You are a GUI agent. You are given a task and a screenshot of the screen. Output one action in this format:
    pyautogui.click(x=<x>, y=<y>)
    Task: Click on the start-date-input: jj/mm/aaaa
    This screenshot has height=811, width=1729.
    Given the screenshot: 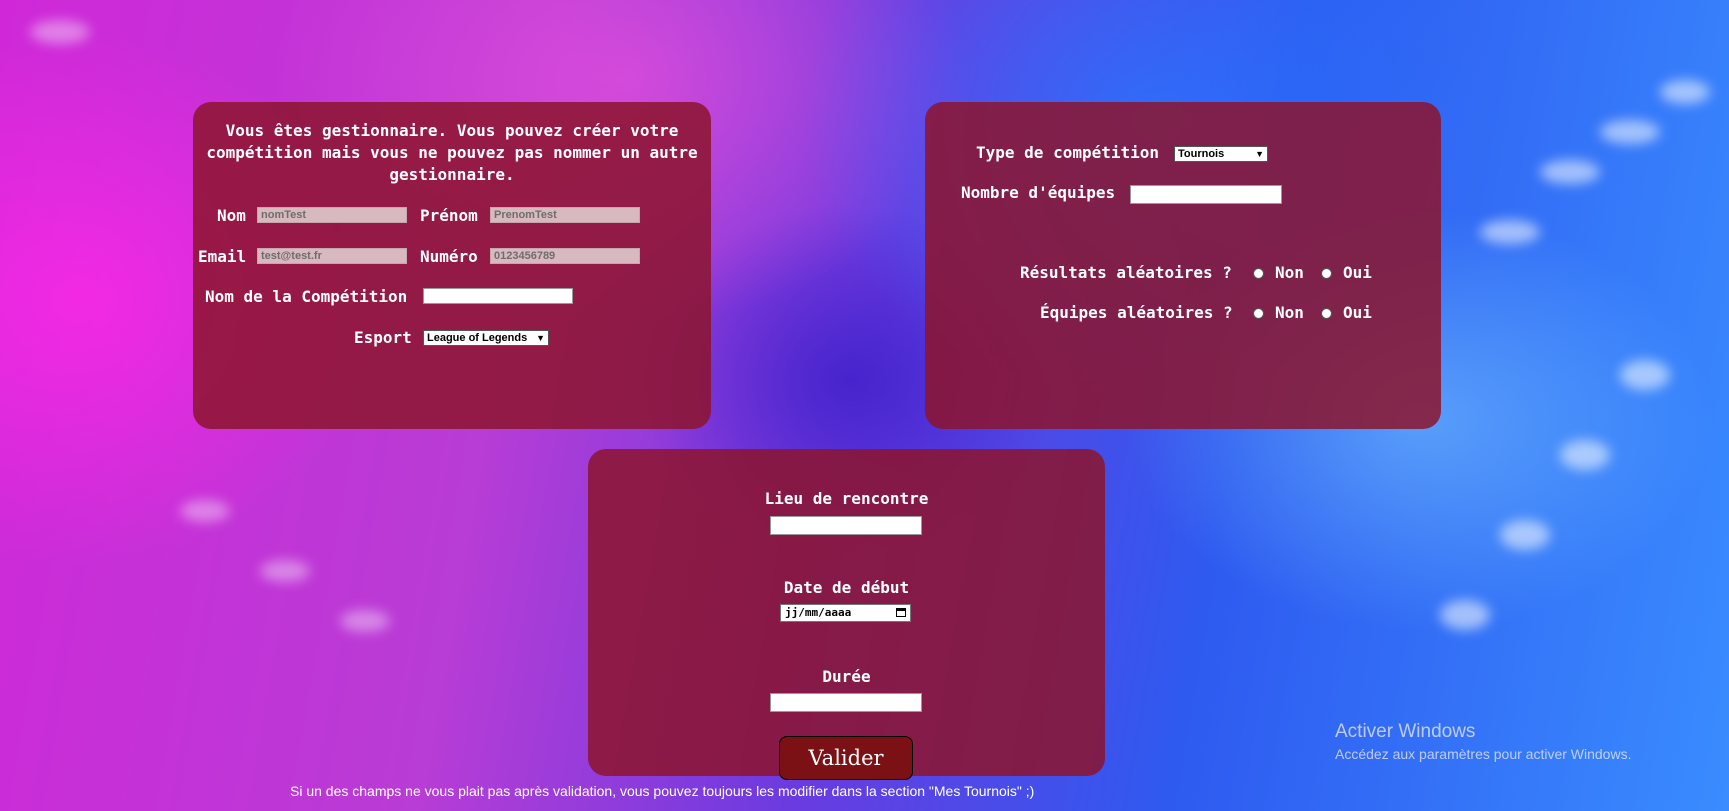 What is the action you would take?
    pyautogui.click(x=845, y=613)
    